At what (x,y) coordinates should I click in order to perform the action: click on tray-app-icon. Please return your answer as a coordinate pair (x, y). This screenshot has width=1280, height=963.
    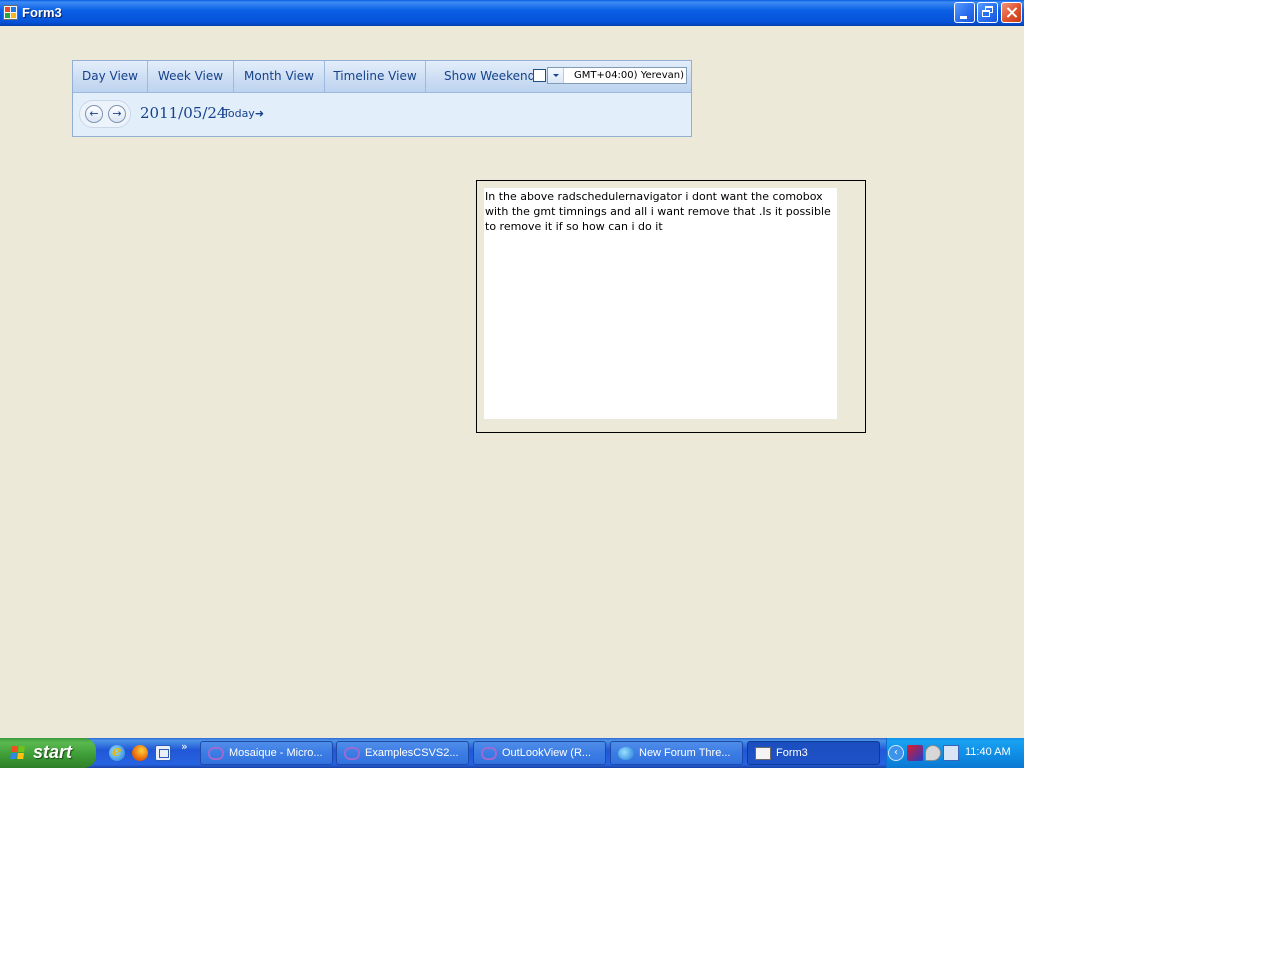
    Looking at the image, I should click on (915, 753).